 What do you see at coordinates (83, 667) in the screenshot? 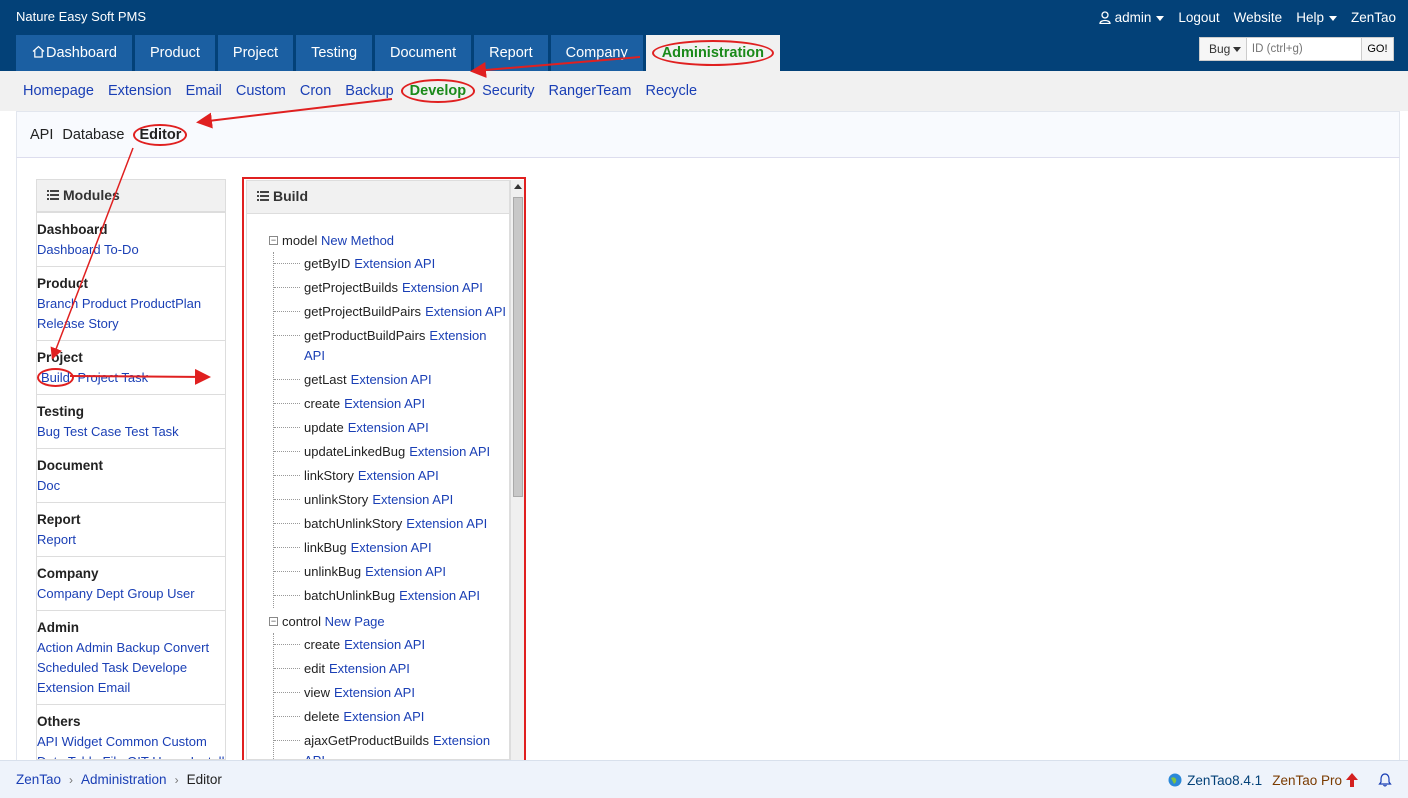
I see `module-link: Scheduled Task` at bounding box center [83, 667].